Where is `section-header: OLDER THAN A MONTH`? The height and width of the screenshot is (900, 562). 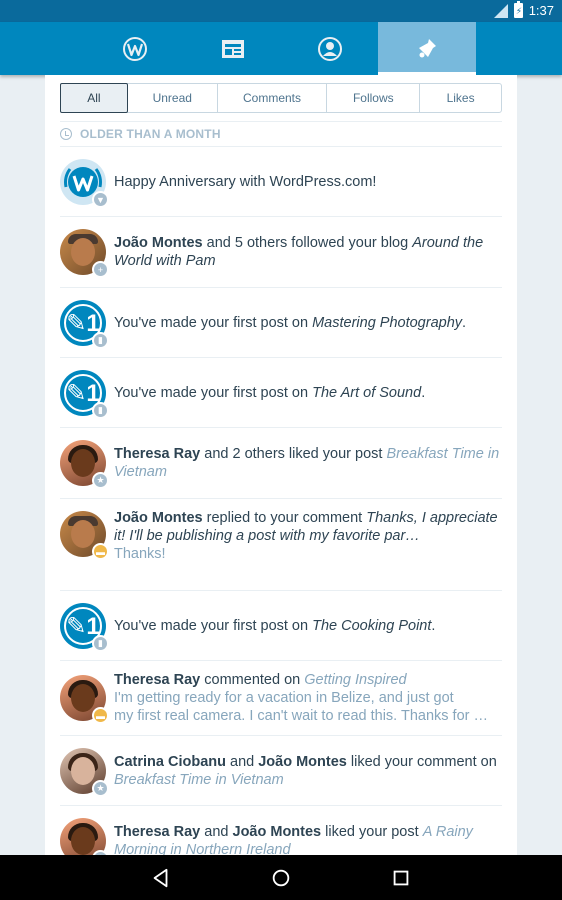
section-header: OLDER THAN A MONTH is located at coordinates (281, 134).